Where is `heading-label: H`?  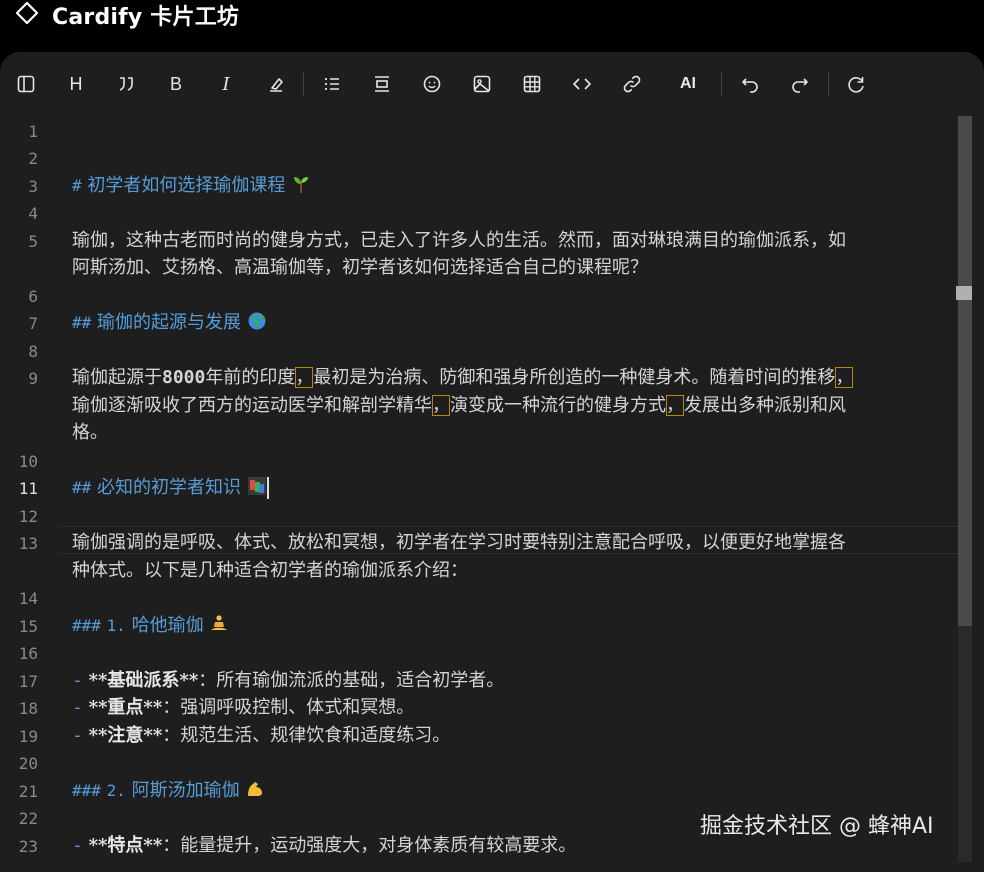 heading-label: H is located at coordinates (76, 83).